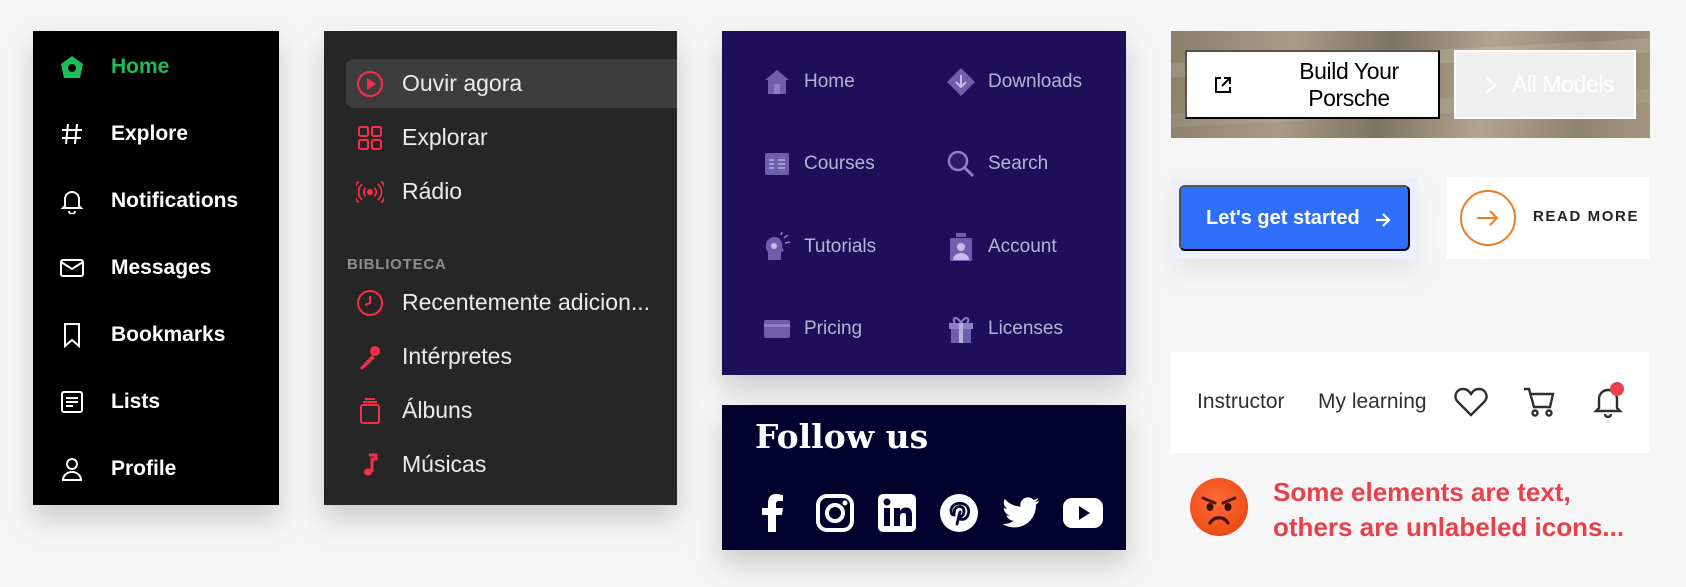 The height and width of the screenshot is (587, 1686). Describe the element at coordinates (1241, 402) in the screenshot. I see `instructor-link: Instructor` at that location.